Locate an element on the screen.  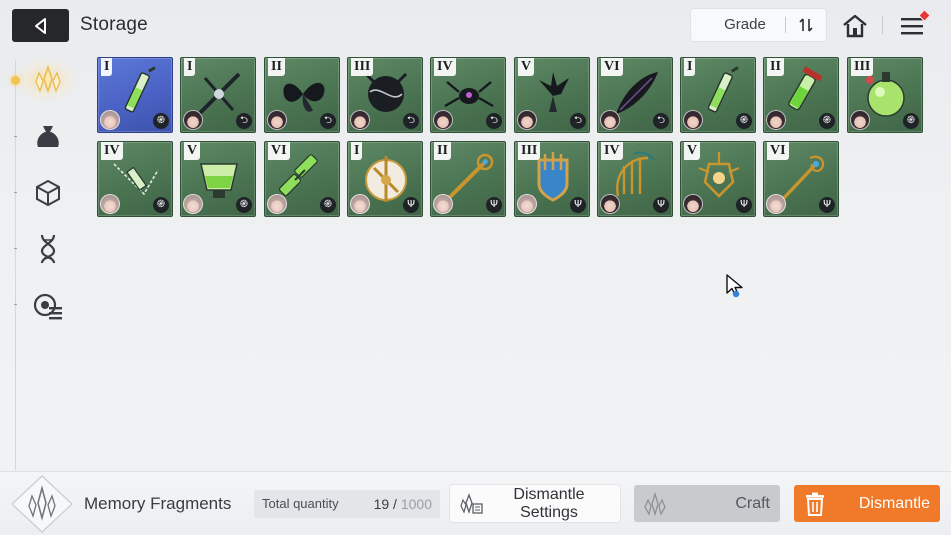
storage-item-card: VI Ψ is located at coordinates (801, 179).